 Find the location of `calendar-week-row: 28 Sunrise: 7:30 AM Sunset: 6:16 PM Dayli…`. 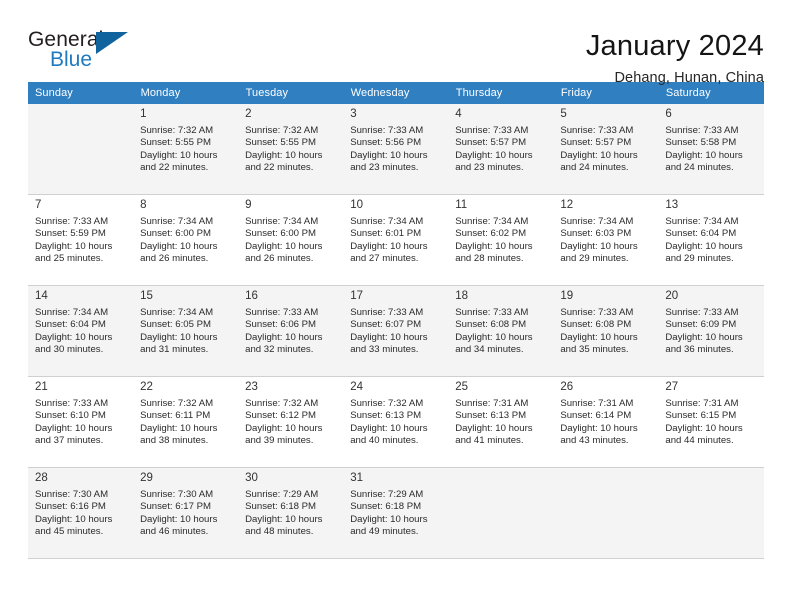

calendar-week-row: 28 Sunrise: 7:30 AM Sunset: 6:16 PM Dayli… is located at coordinates (396, 513).